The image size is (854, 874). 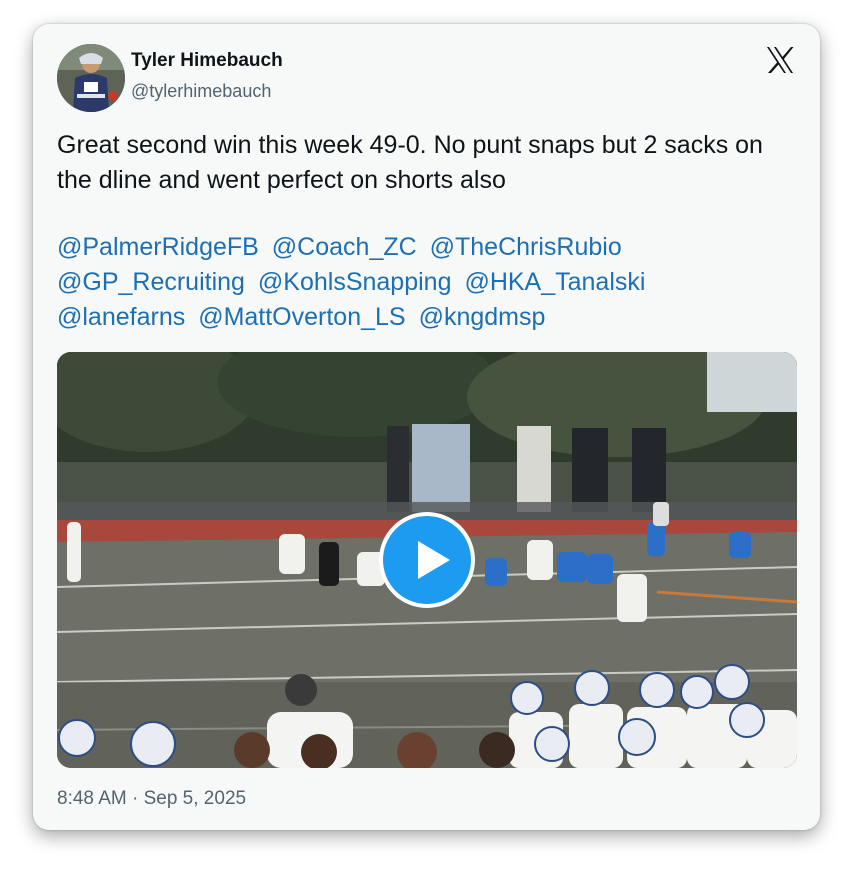 What do you see at coordinates (554, 282) in the screenshot?
I see `mention-link: @HKA_Tanalski` at bounding box center [554, 282].